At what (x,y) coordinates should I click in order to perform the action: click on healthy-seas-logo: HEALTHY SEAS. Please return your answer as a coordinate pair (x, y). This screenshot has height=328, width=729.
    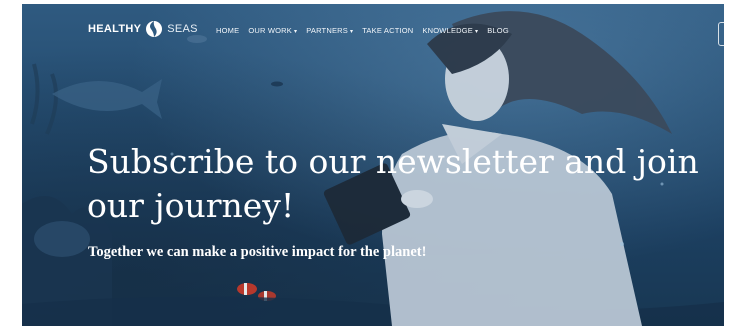
    Looking at the image, I should click on (143, 29).